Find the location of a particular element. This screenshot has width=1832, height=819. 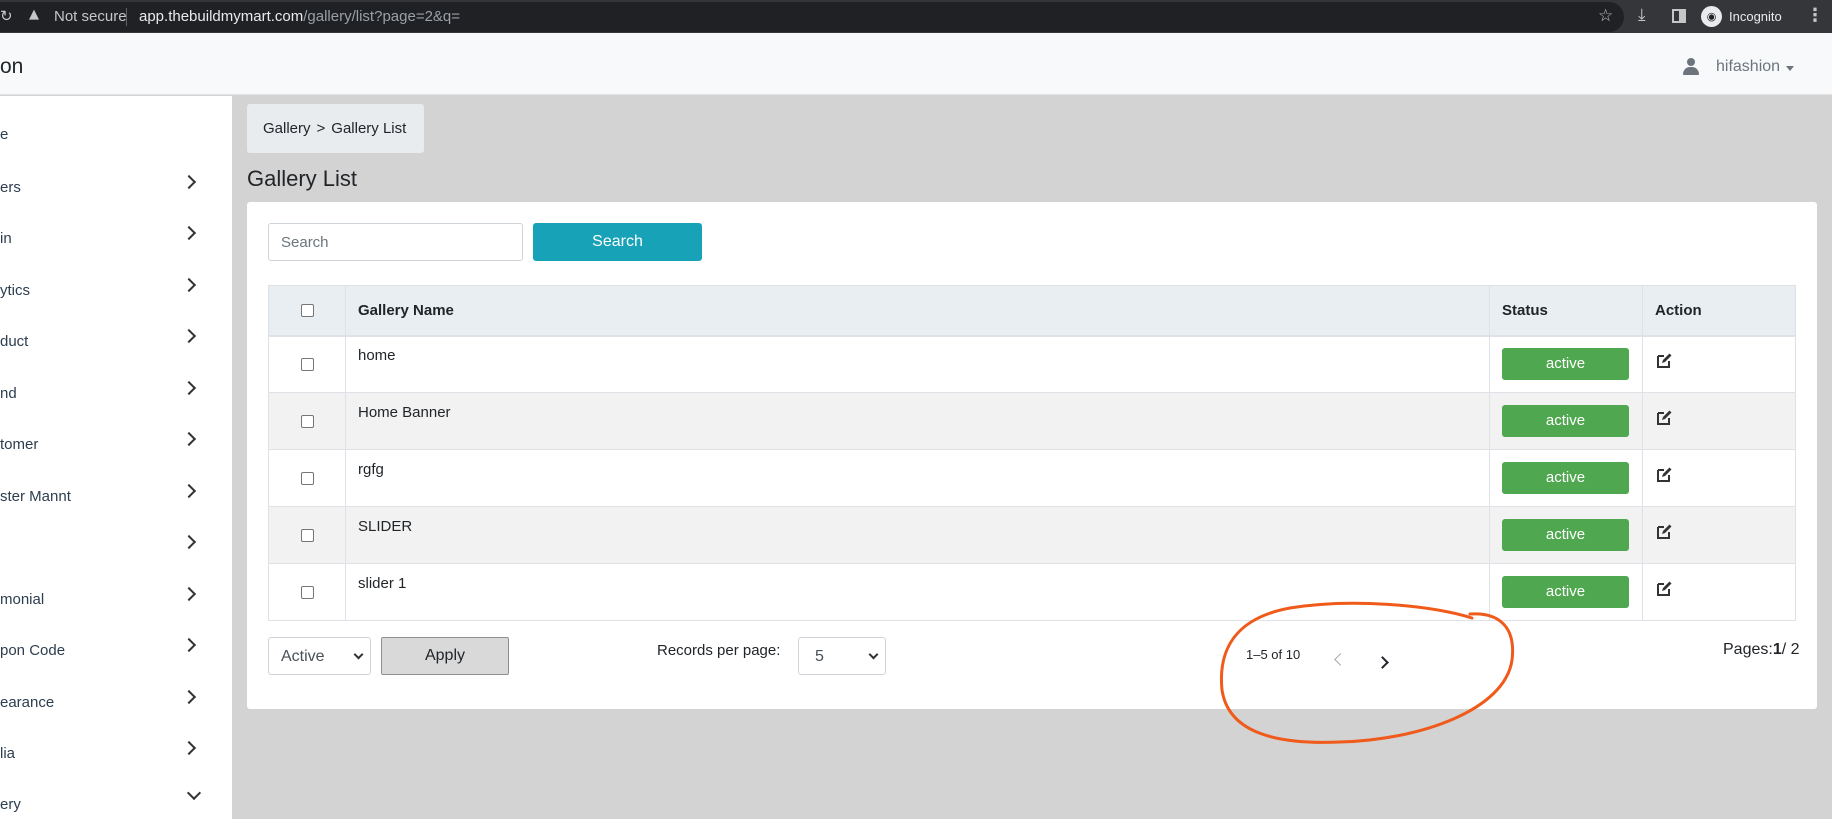

column-header-status: Status is located at coordinates (1566, 311).